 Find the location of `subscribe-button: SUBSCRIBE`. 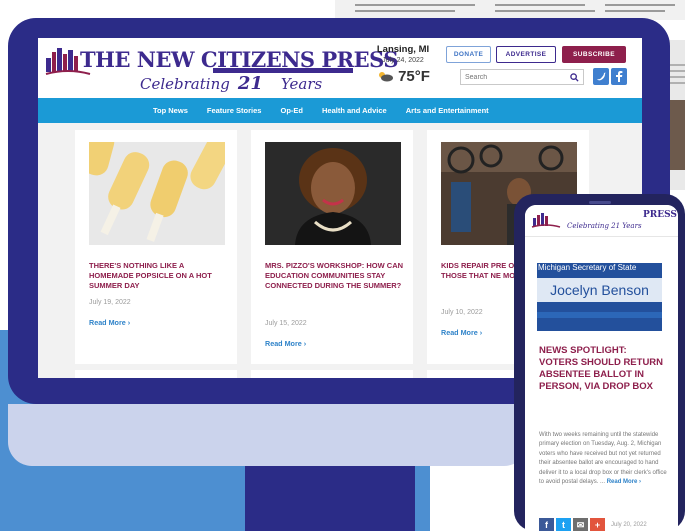

subscribe-button: SUBSCRIBE is located at coordinates (594, 54).